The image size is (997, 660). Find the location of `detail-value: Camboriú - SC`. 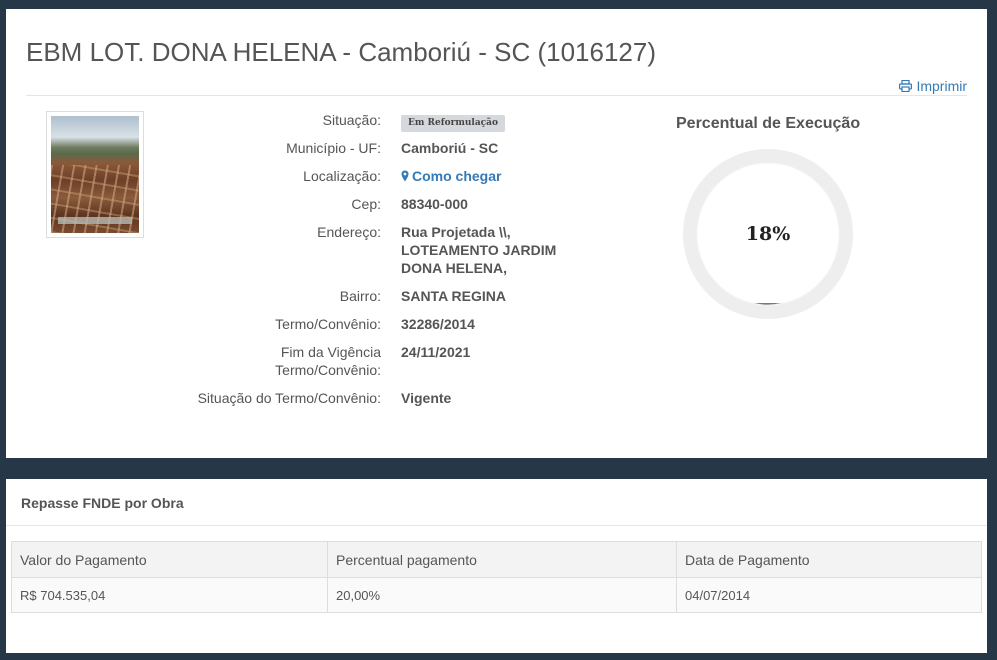

detail-value: Camboriú - SC is located at coordinates (450, 148).